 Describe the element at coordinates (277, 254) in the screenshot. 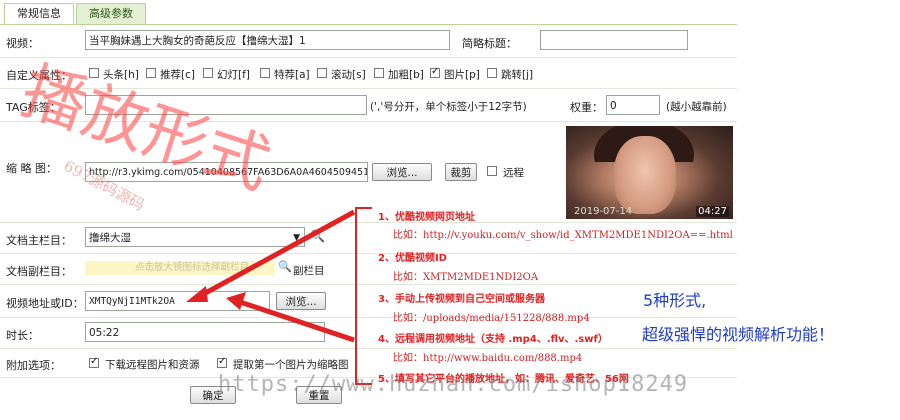

I see `arrow-upper` at that location.